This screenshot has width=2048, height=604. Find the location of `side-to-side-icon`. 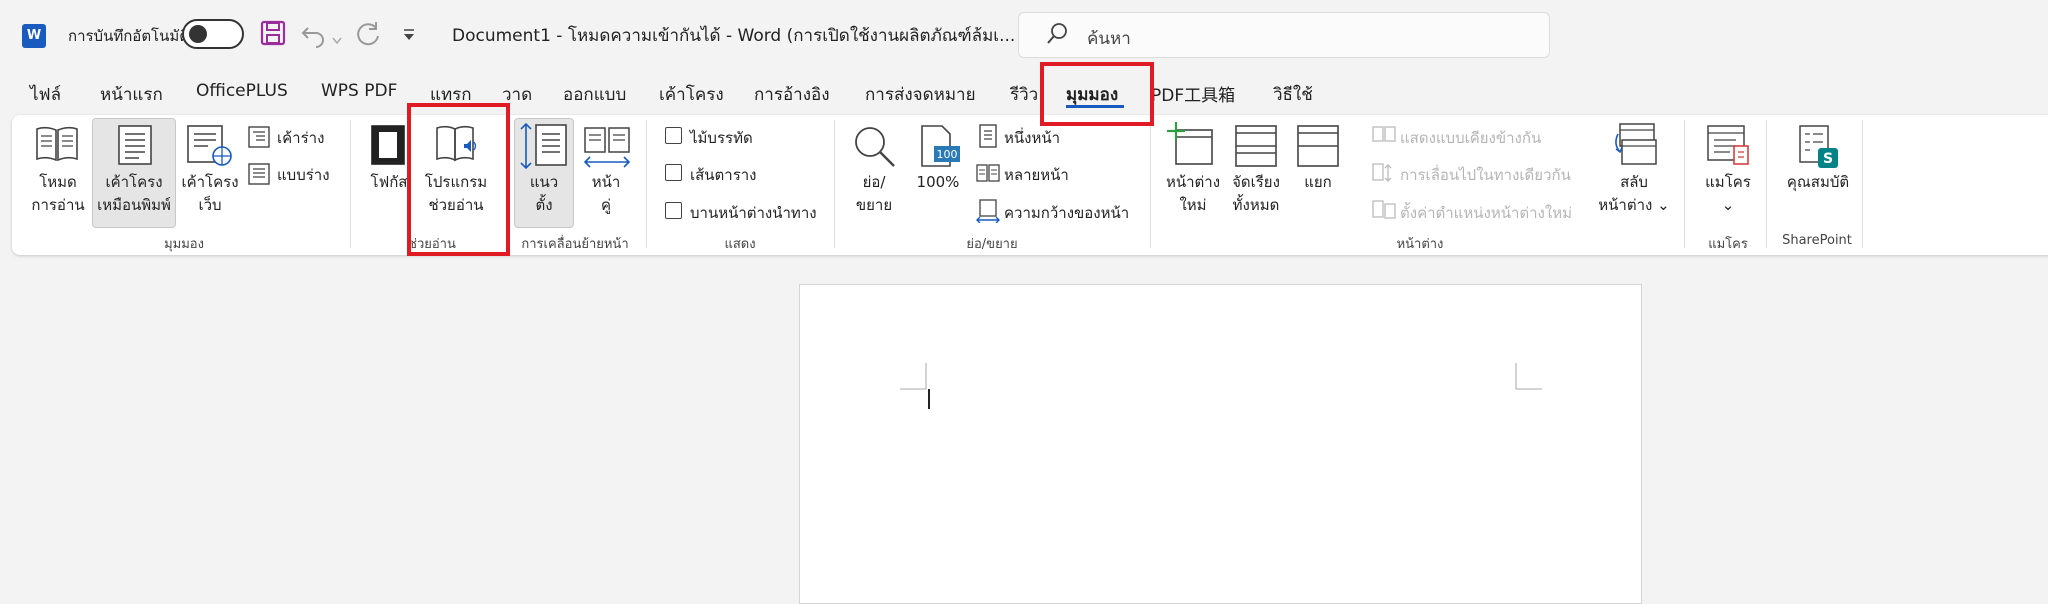

side-to-side-icon is located at coordinates (607, 150).